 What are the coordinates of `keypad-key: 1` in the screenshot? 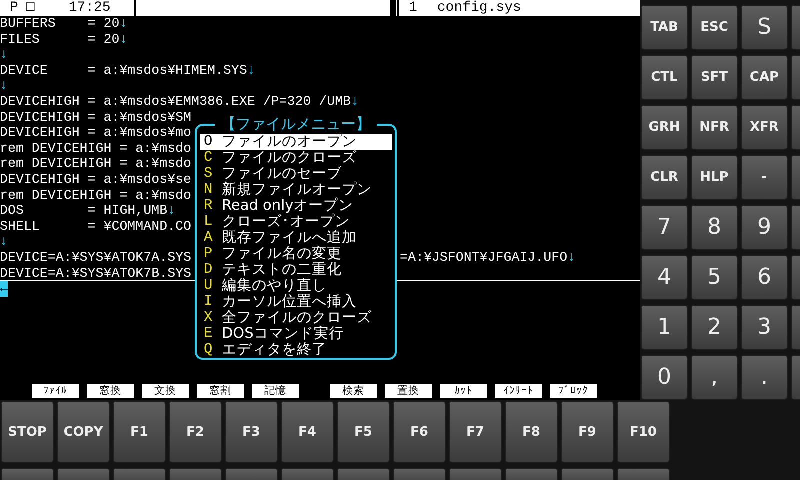 It's located at (664, 327).